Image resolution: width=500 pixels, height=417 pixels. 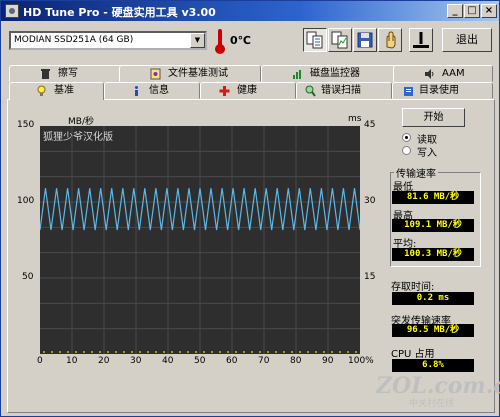 What do you see at coordinates (168, 361) in the screenshot?
I see `x-tick-label: 40` at bounding box center [168, 361].